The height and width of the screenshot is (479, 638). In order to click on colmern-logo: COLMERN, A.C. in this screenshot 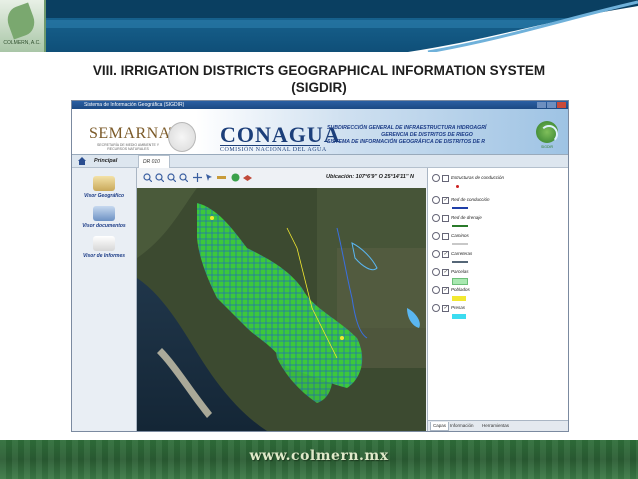, I will do `click(23, 26)`.